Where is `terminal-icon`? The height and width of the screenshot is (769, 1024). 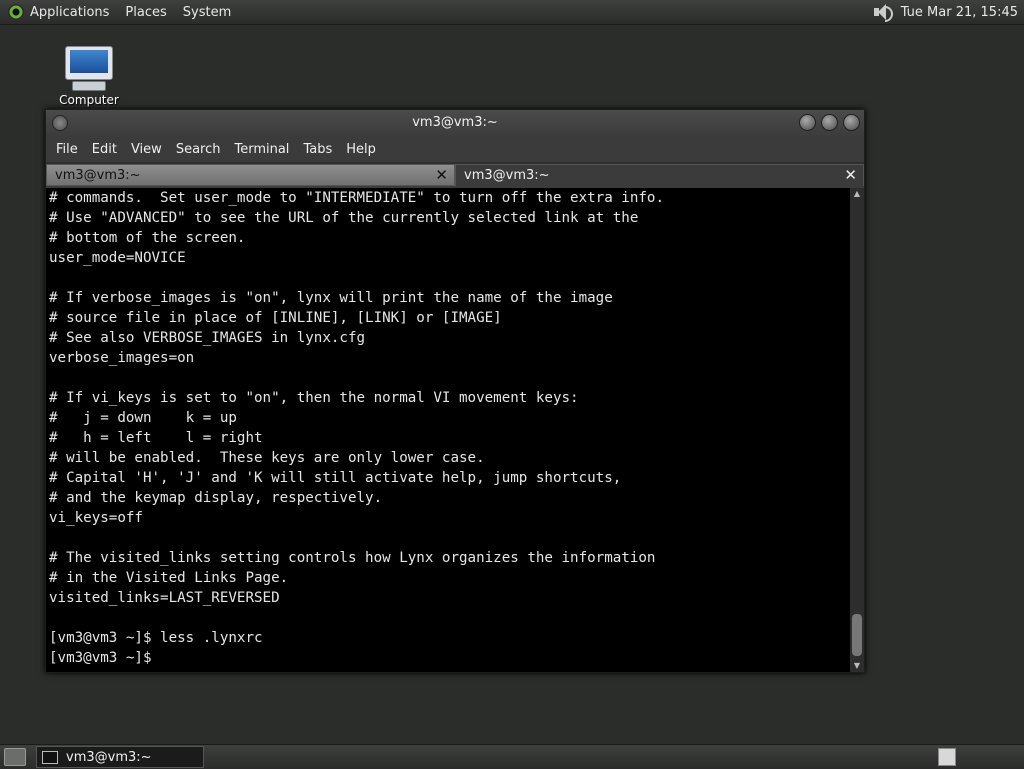 terminal-icon is located at coordinates (50, 757).